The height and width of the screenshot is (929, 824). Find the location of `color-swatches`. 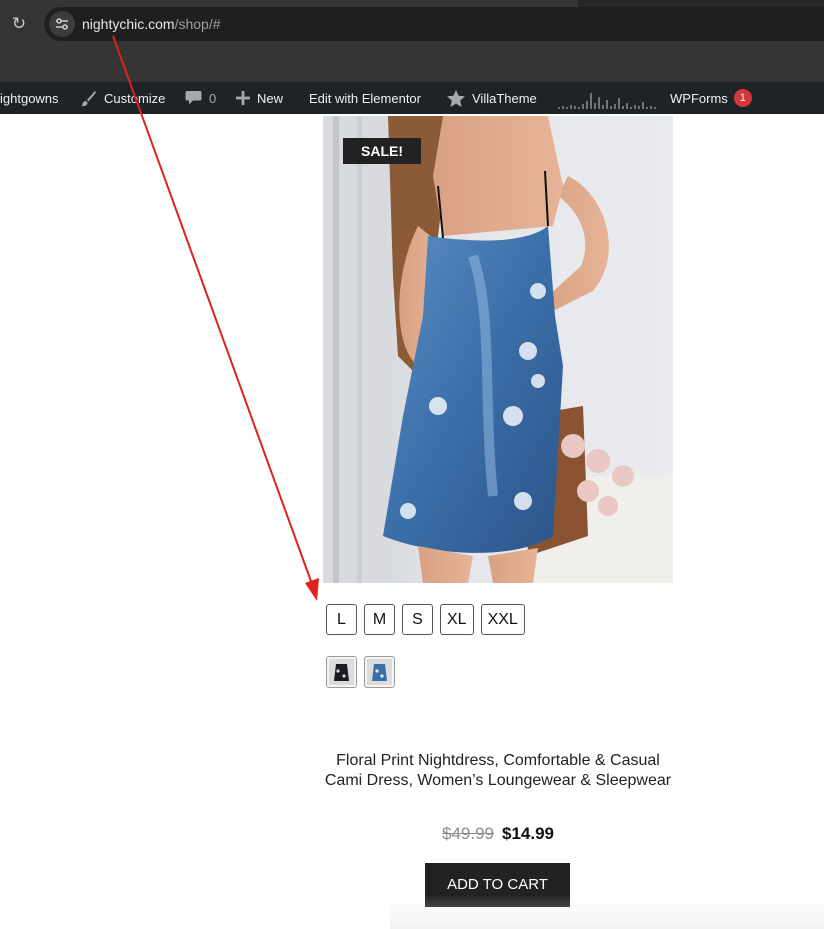

color-swatches is located at coordinates (360, 672).